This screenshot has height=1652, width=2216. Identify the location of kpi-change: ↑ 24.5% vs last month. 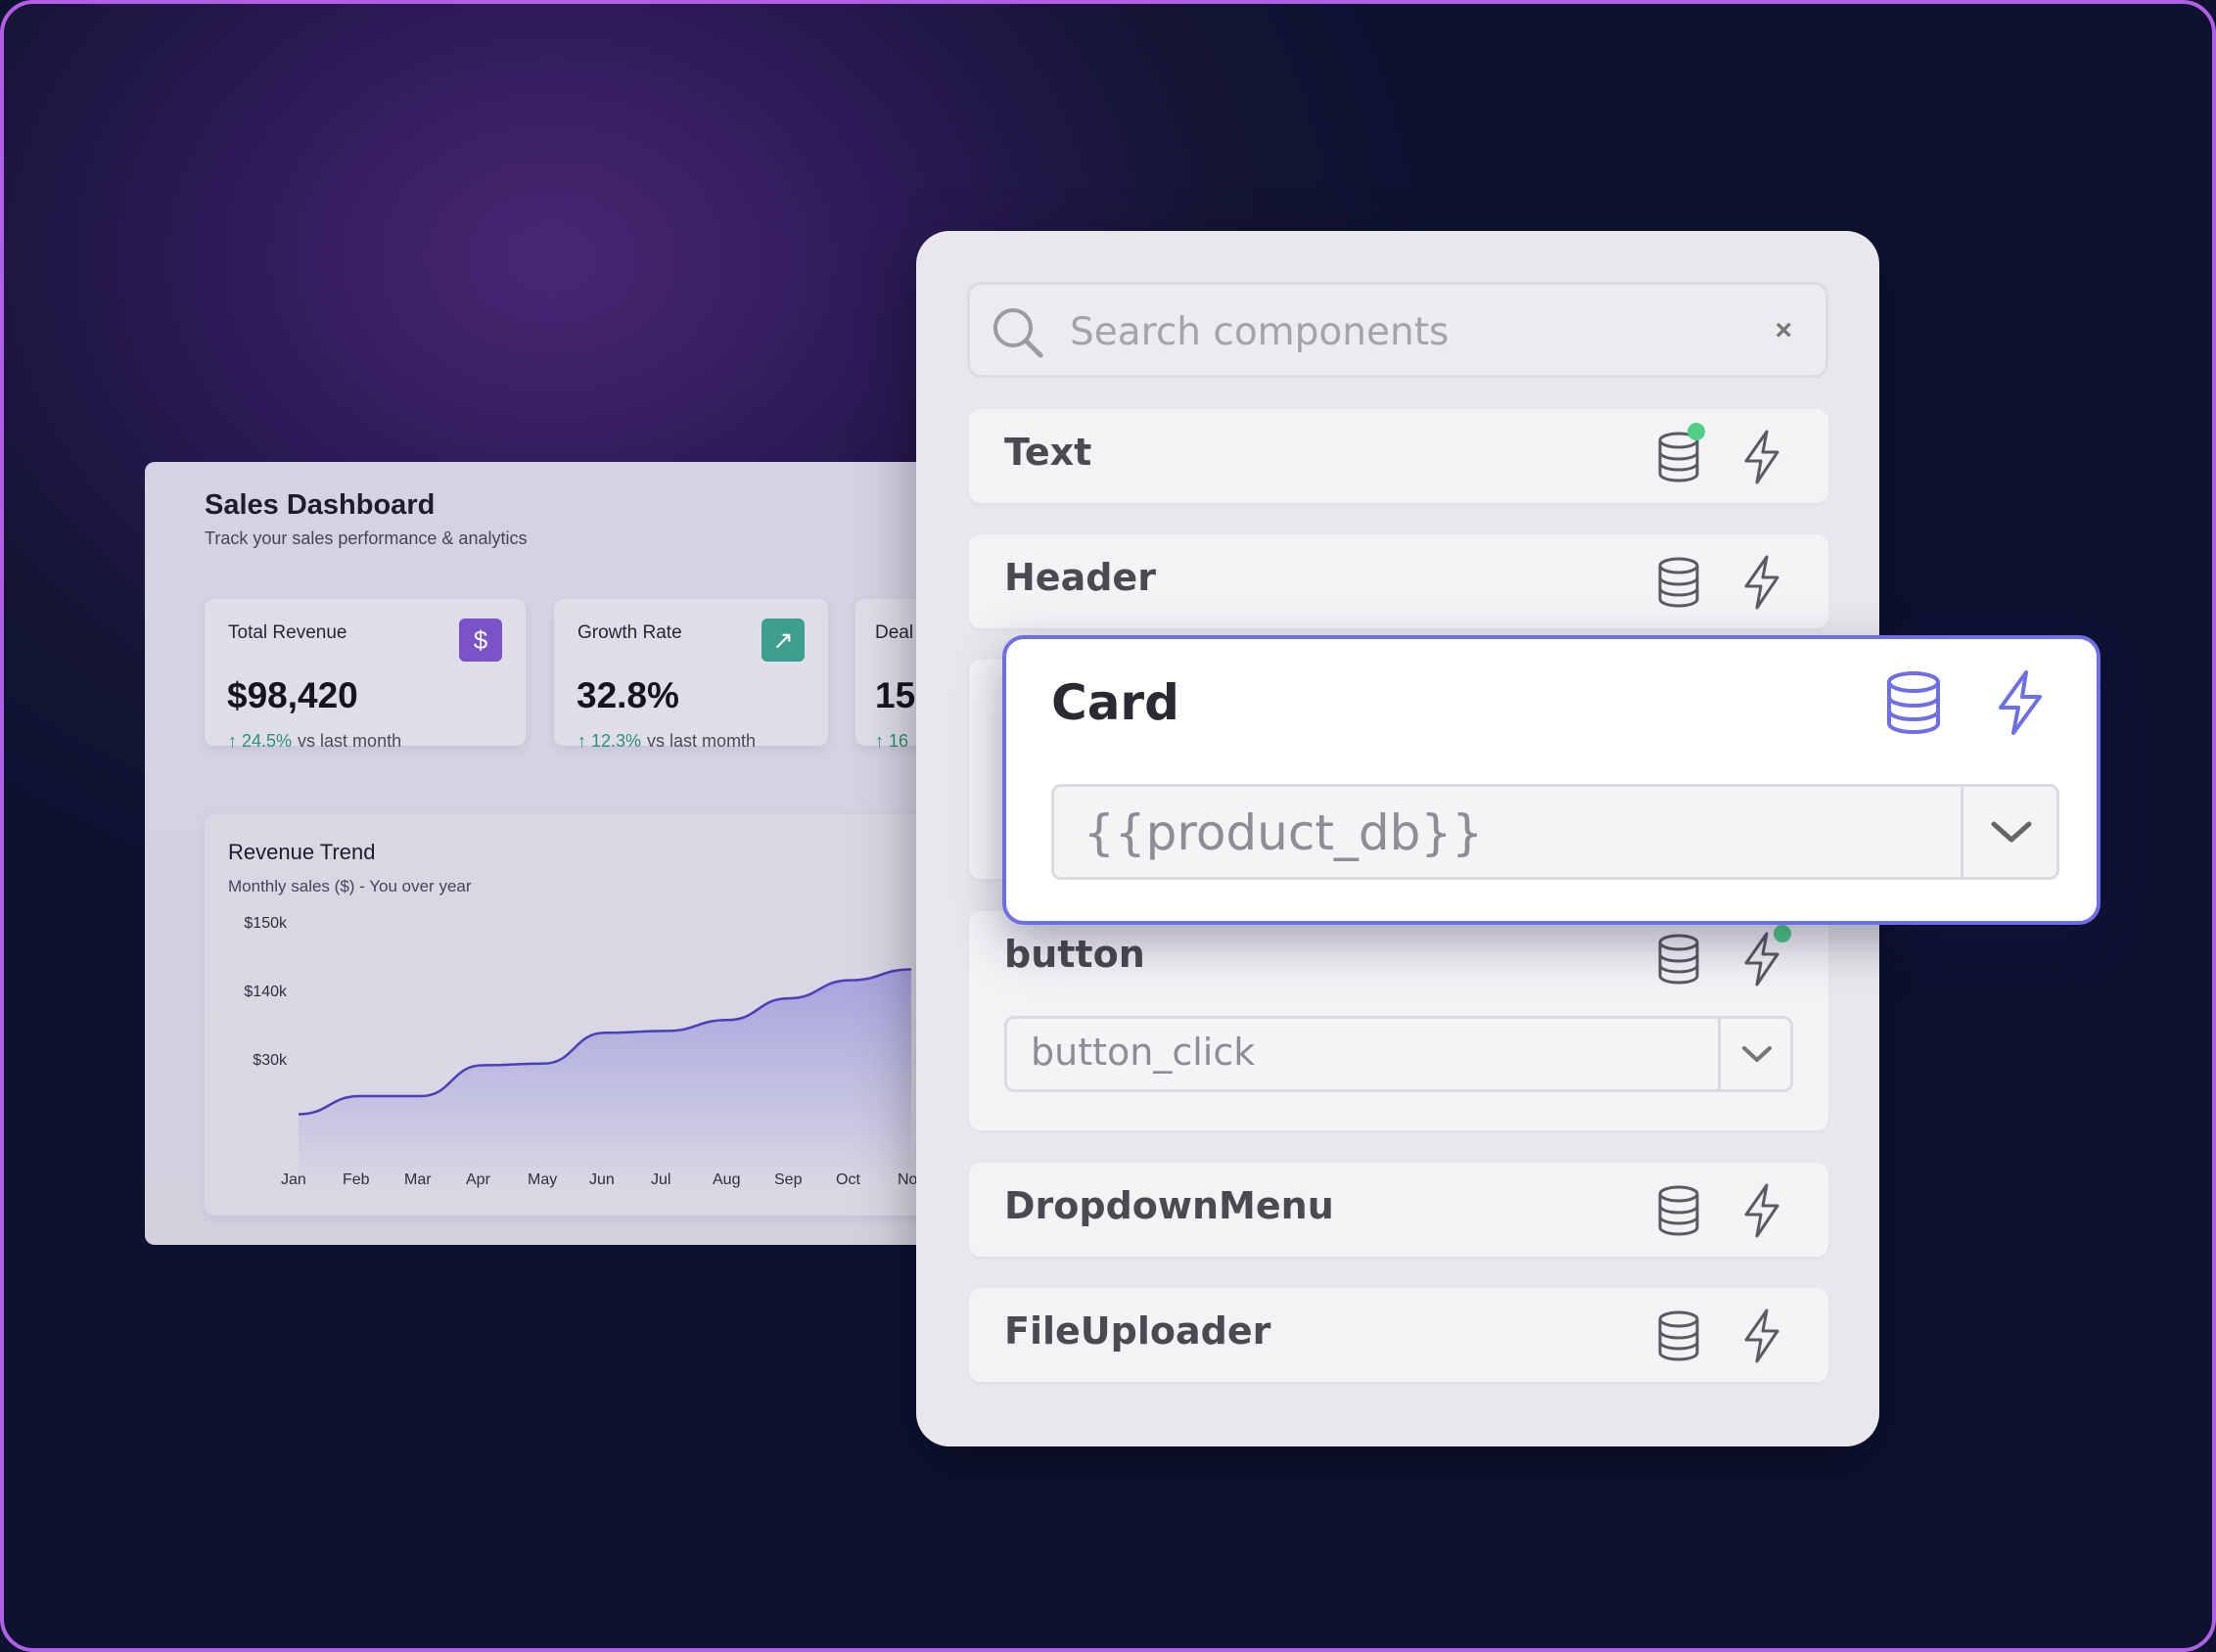
(315, 741).